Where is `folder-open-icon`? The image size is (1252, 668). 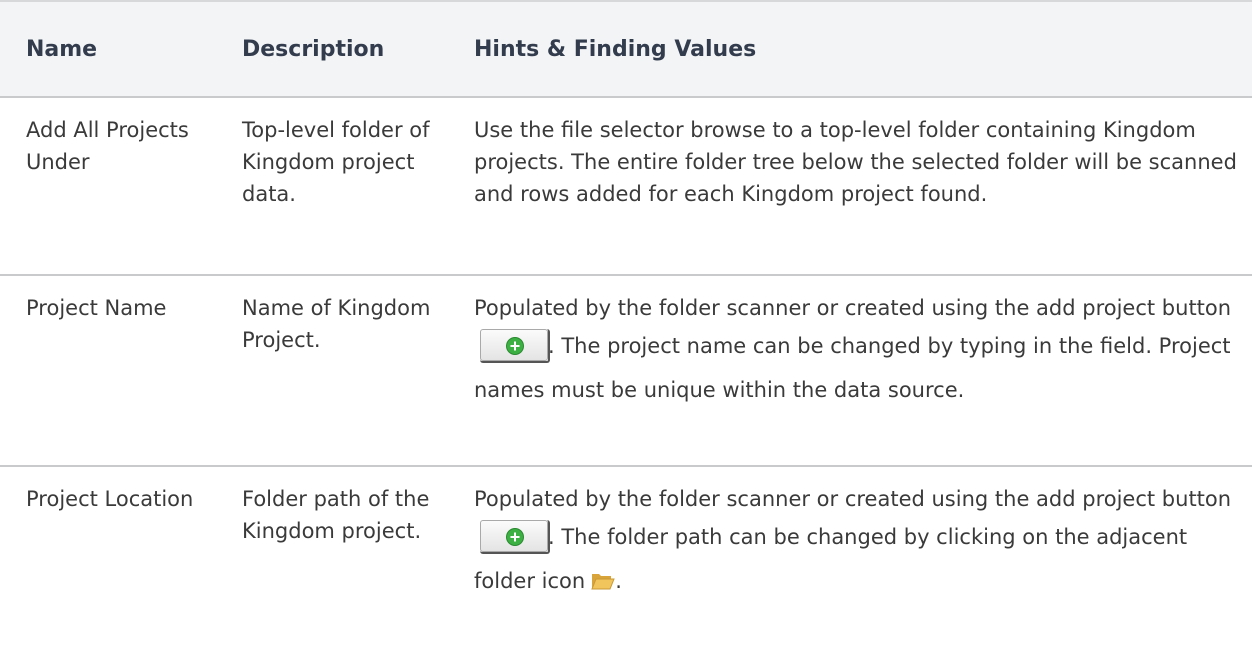 folder-open-icon is located at coordinates (603, 582).